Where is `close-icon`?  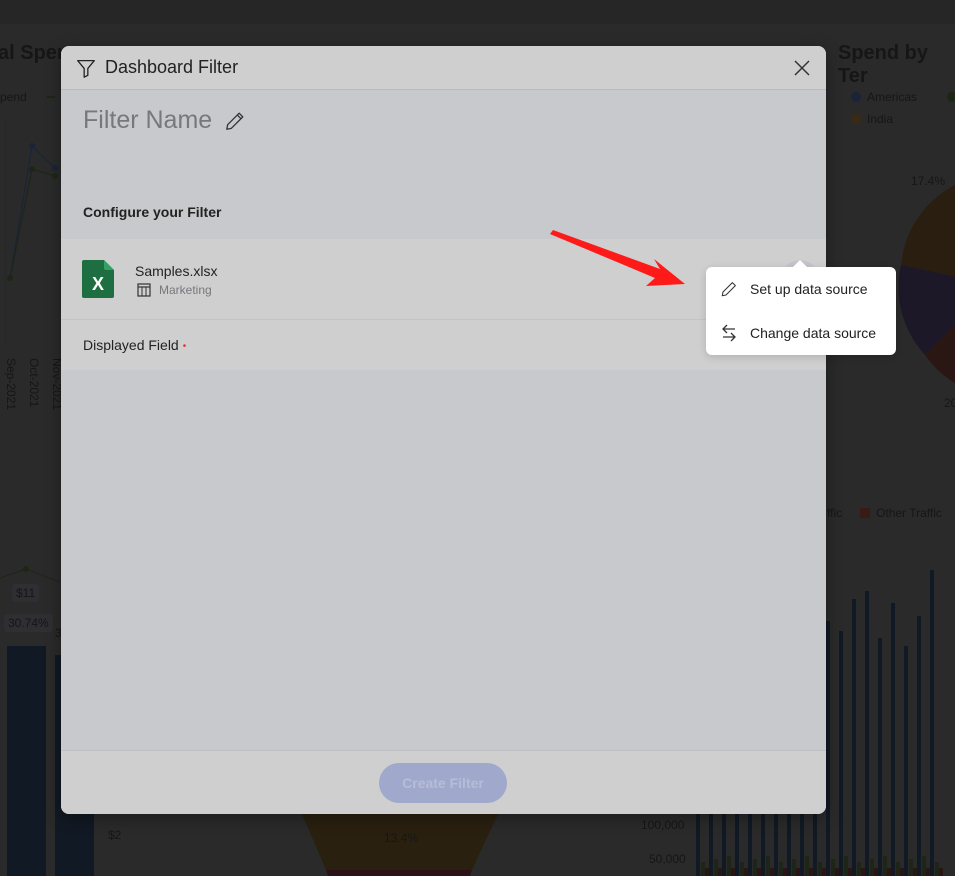
close-icon is located at coordinates (802, 68).